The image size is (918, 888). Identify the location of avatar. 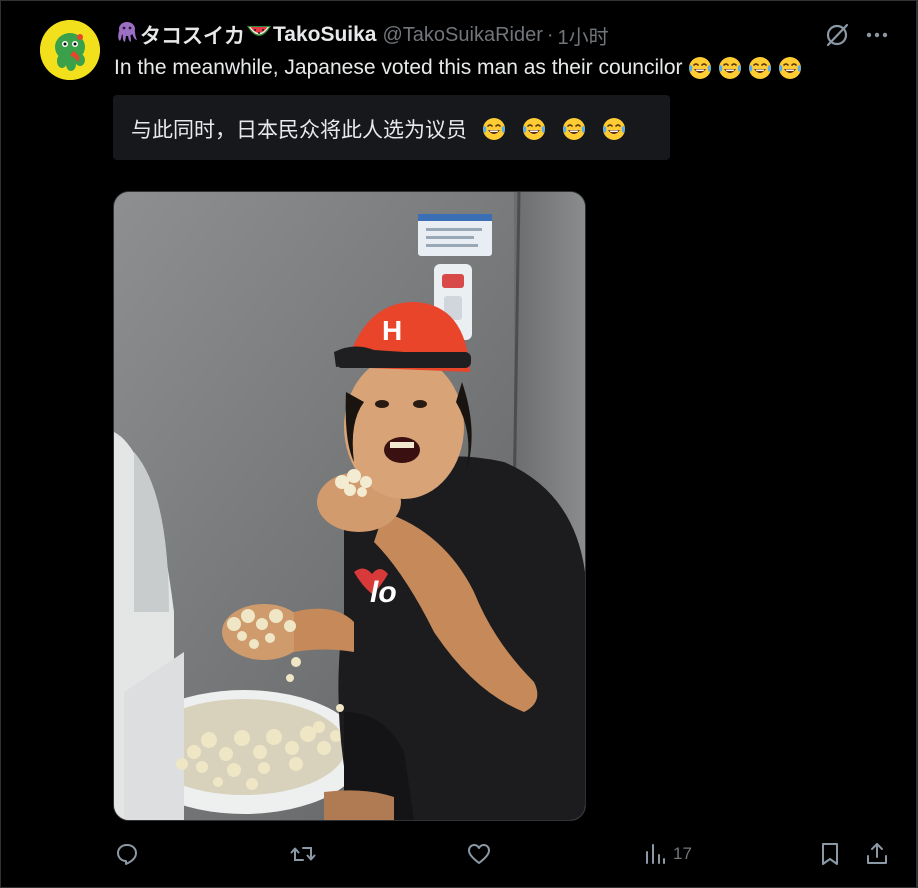
(70, 50).